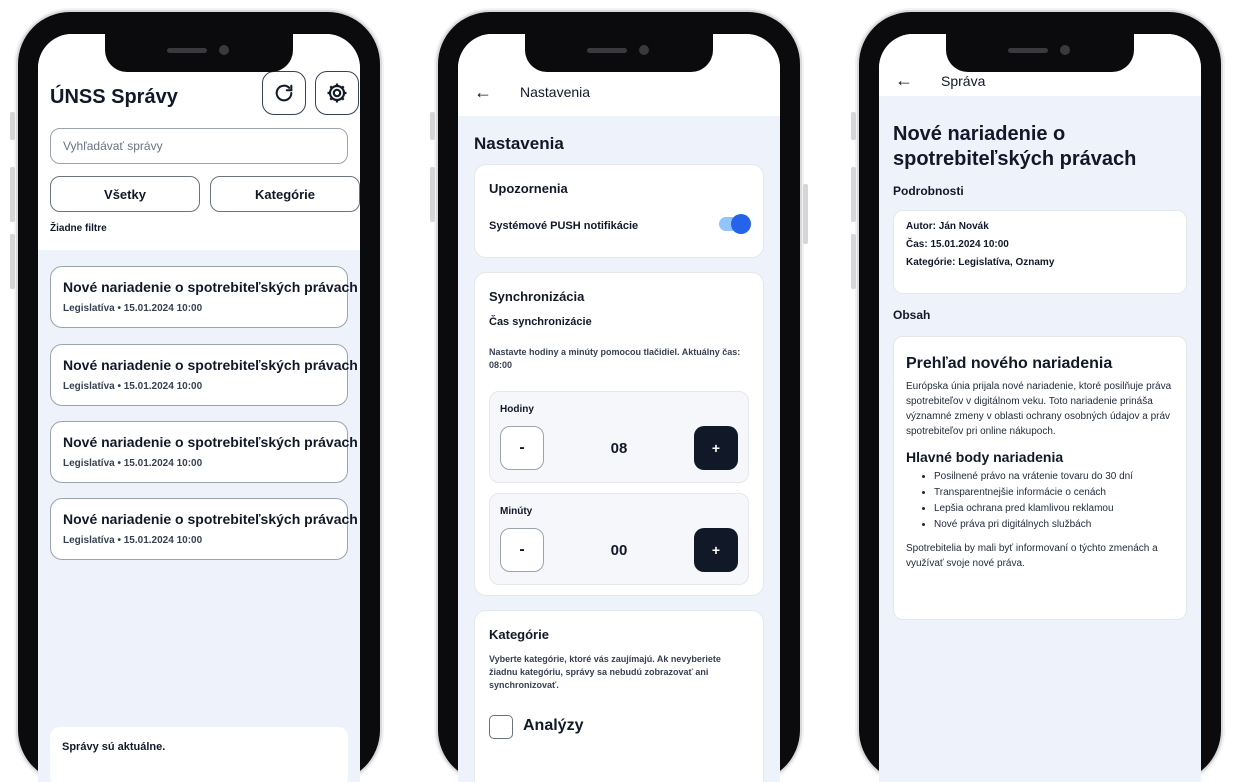  I want to click on section-title: Synchronizácia, so click(537, 296).